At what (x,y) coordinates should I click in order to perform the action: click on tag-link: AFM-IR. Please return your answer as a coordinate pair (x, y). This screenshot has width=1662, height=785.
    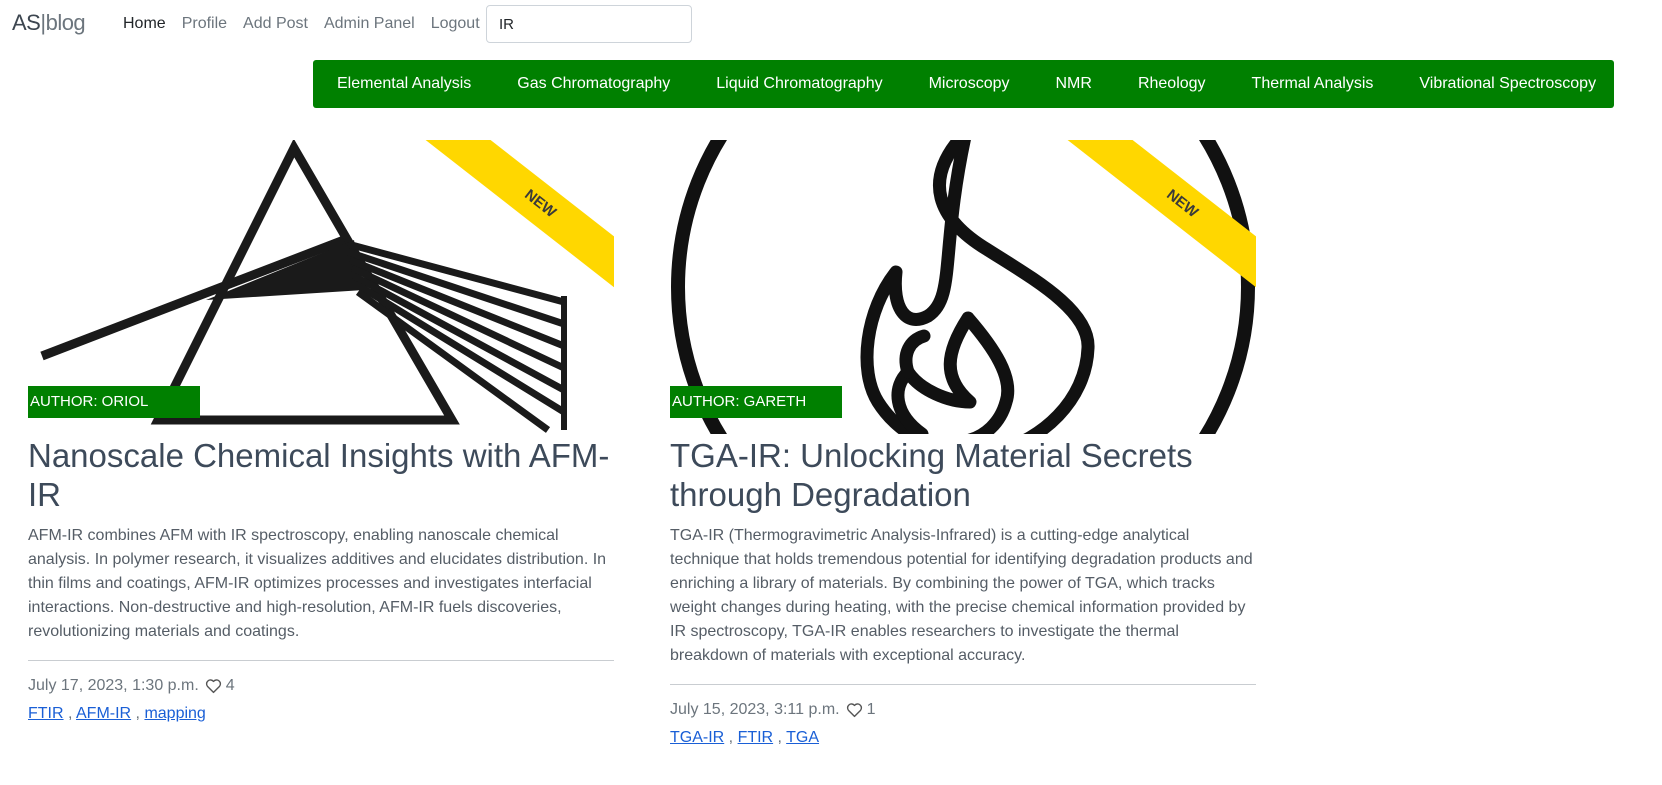
    Looking at the image, I should click on (103, 713).